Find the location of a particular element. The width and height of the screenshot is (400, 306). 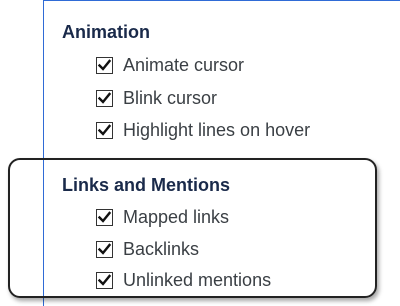

blink-cursor-checkbox is located at coordinates (104, 98).